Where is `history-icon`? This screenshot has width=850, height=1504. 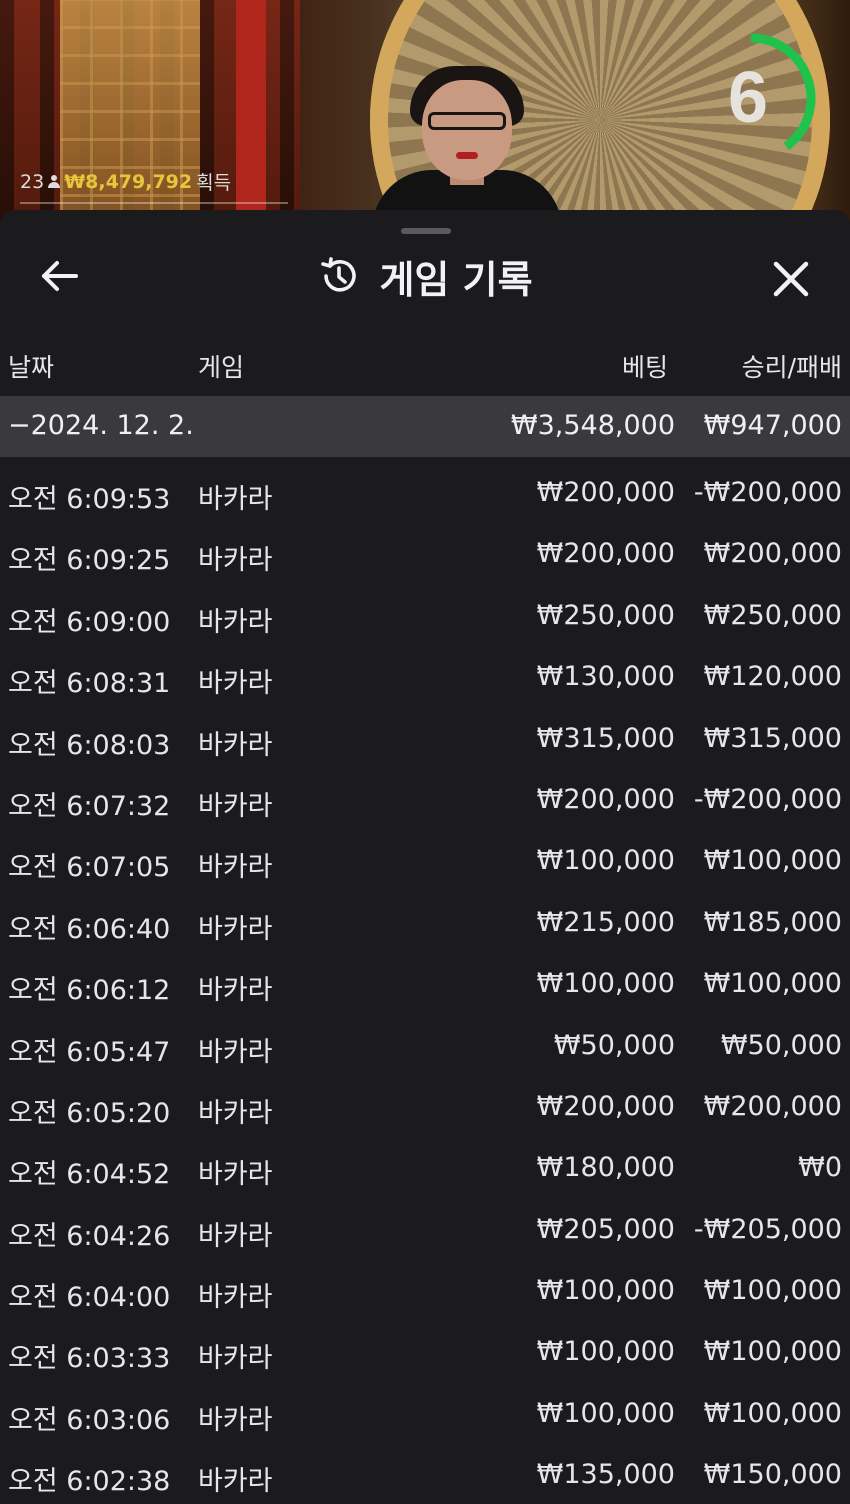
history-icon is located at coordinates (339, 274).